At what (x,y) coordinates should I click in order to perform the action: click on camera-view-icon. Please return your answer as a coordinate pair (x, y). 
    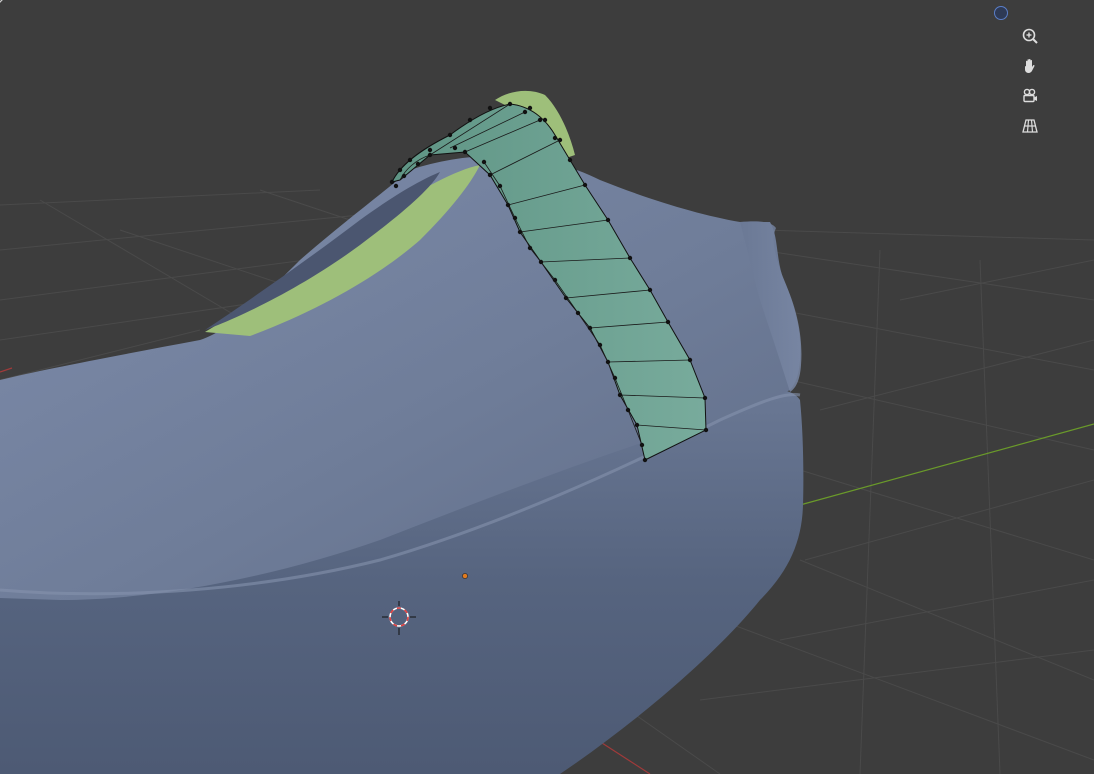
    Looking at the image, I should click on (1030, 95).